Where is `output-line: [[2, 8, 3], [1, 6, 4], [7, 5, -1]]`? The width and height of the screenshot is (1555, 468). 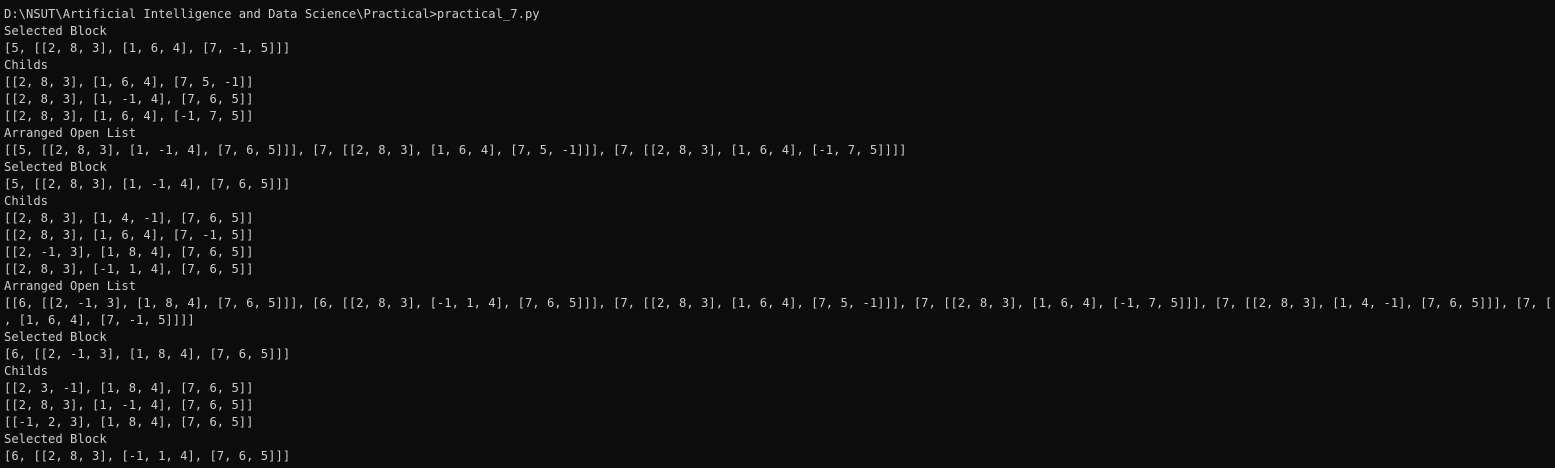
output-line: [[2, 8, 3], [1, 6, 4], [7, 5, -1]] is located at coordinates (129, 82).